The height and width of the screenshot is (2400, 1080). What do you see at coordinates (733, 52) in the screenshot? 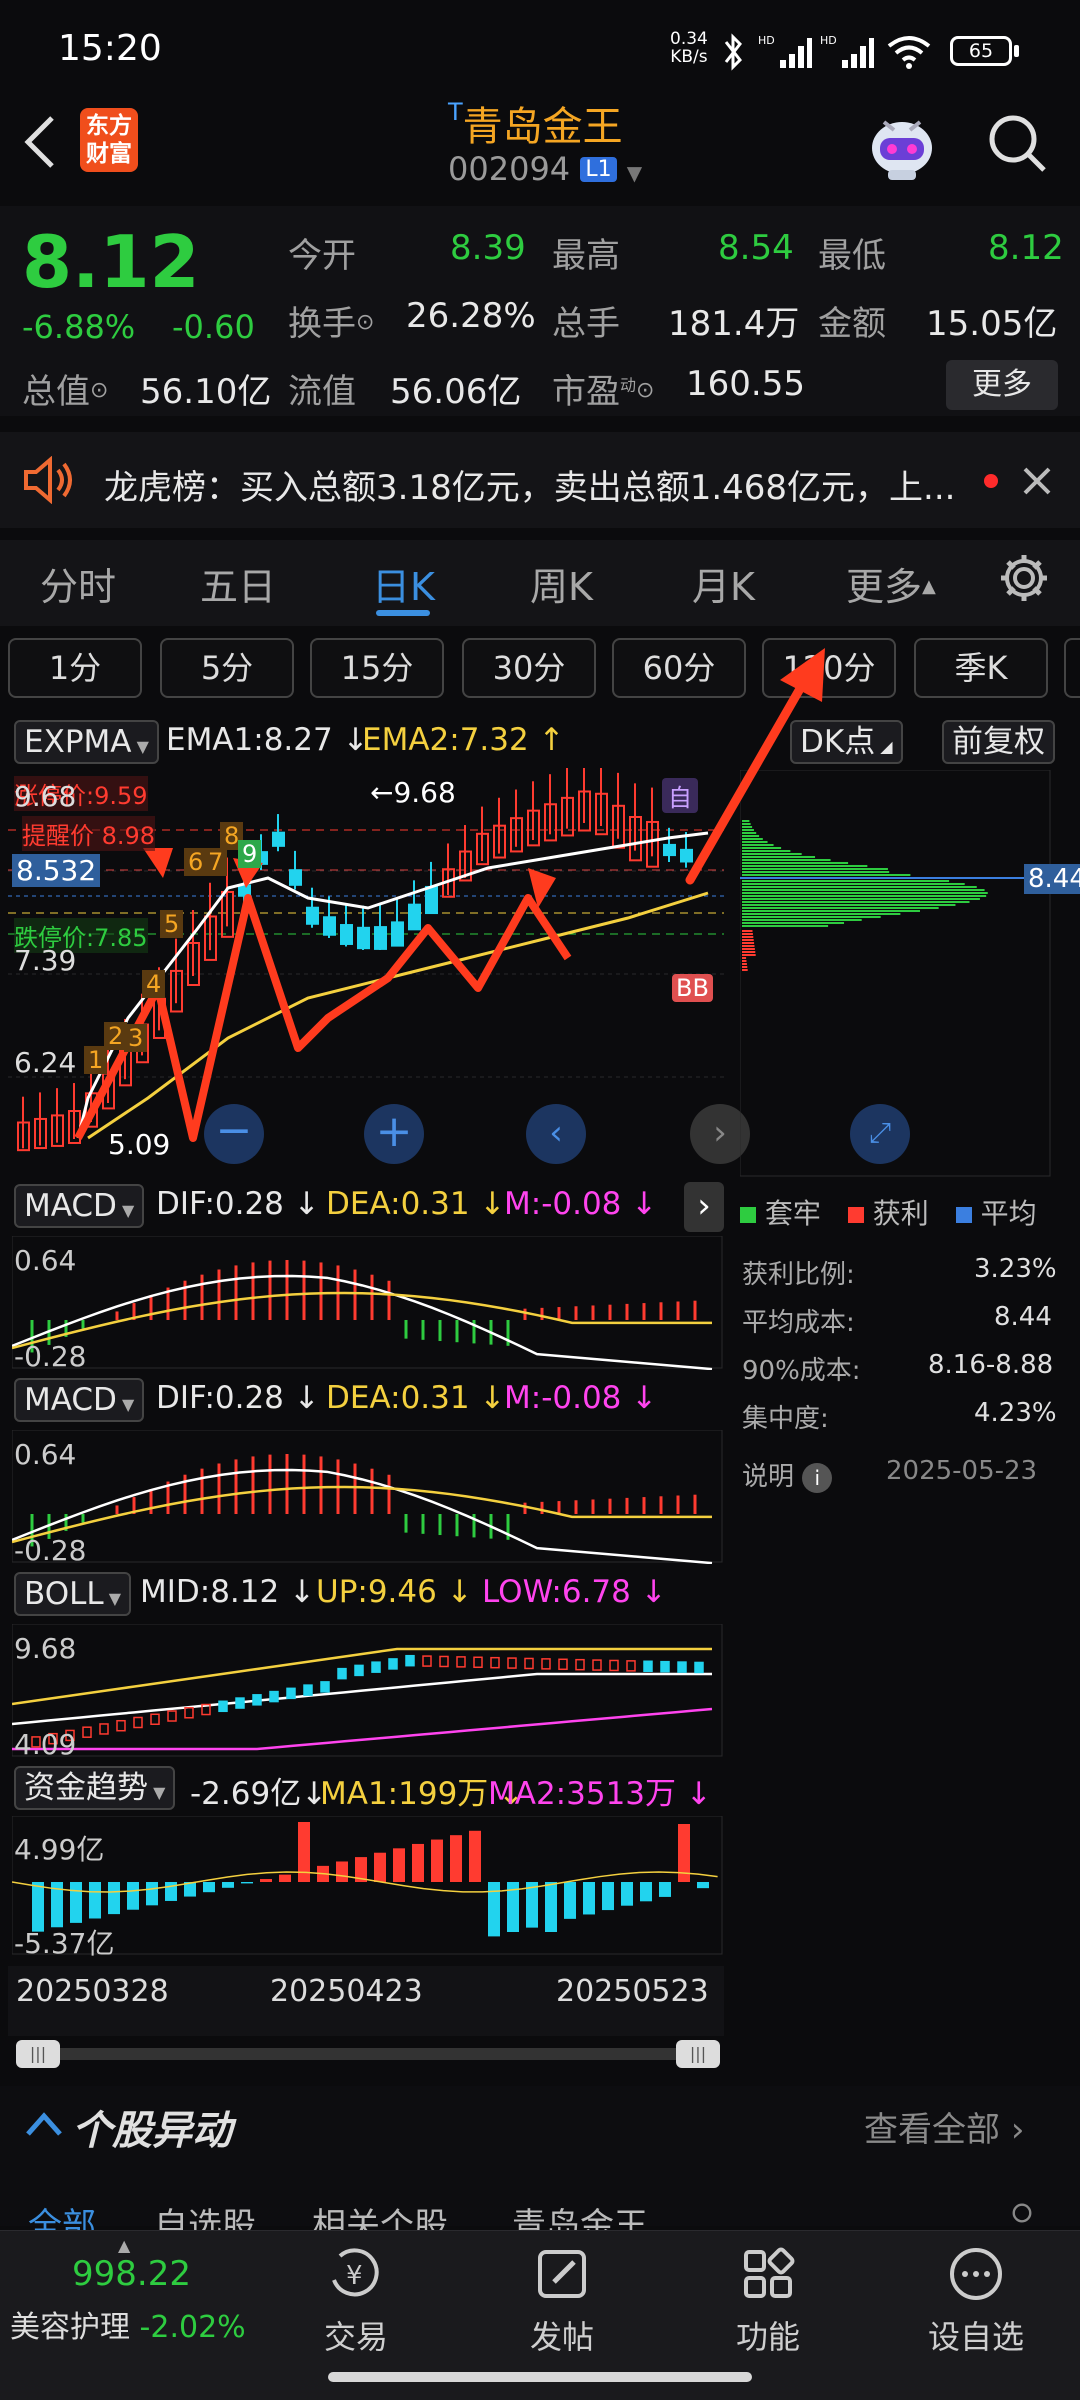
I see `bluetooth-icon` at bounding box center [733, 52].